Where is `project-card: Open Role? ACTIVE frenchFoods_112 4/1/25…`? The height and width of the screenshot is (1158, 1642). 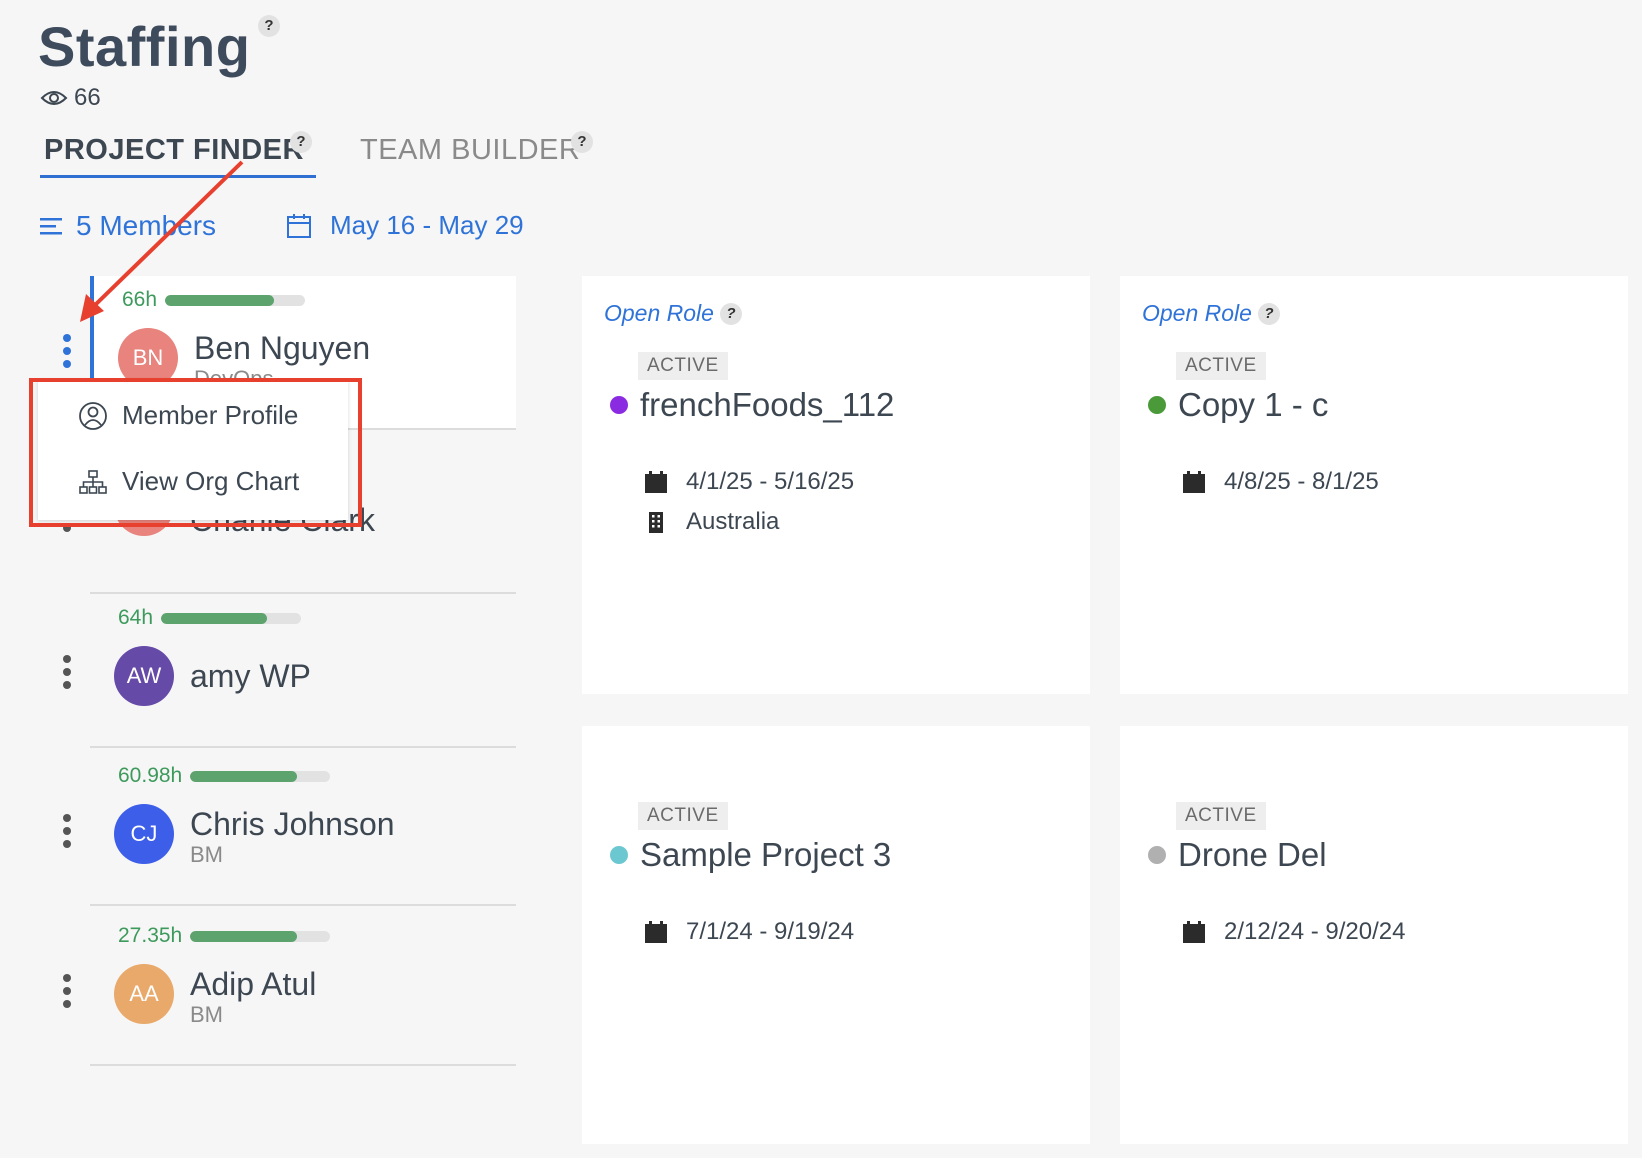 project-card: Open Role? ACTIVE frenchFoods_112 4/1/25… is located at coordinates (836, 485).